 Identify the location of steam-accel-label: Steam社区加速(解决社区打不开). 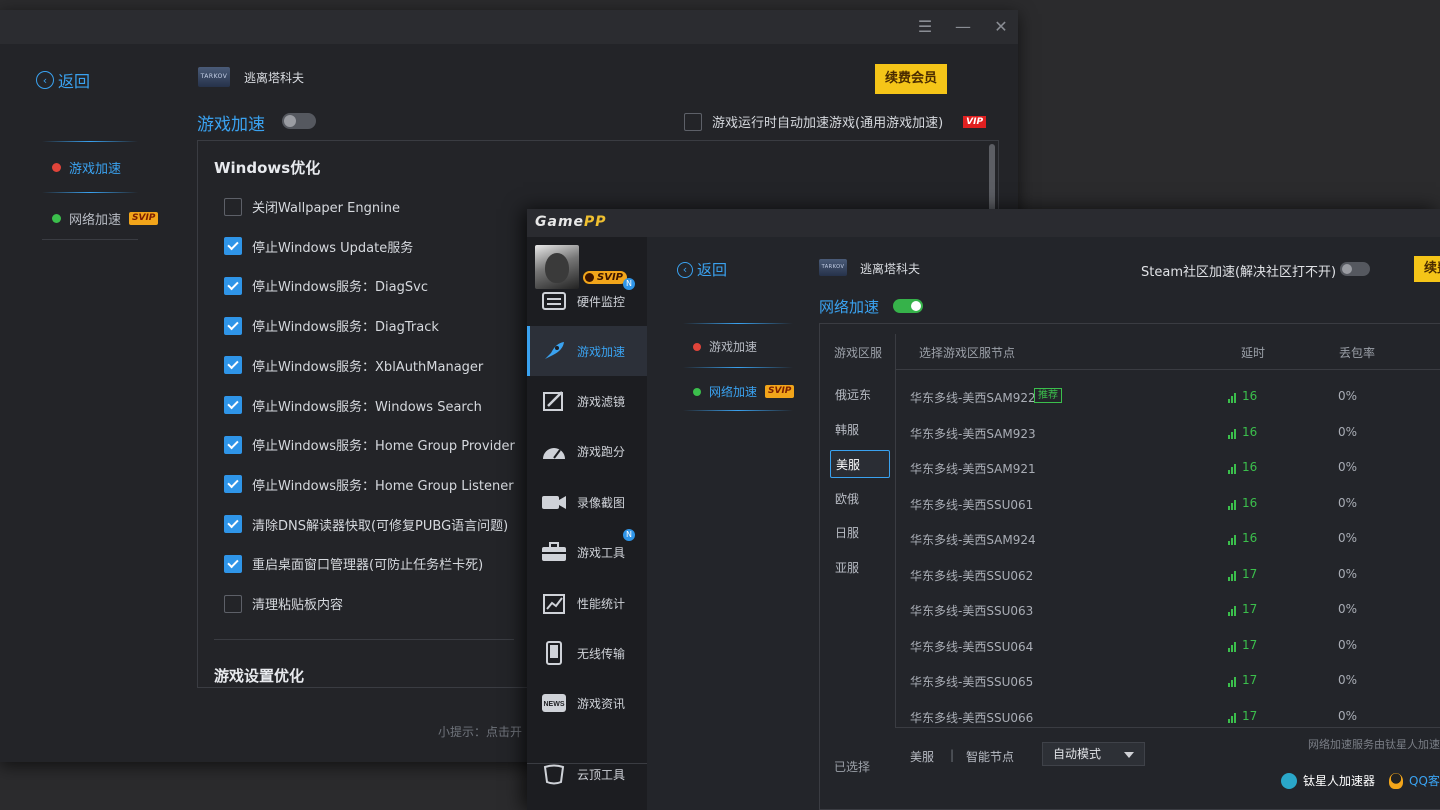
(1239, 272).